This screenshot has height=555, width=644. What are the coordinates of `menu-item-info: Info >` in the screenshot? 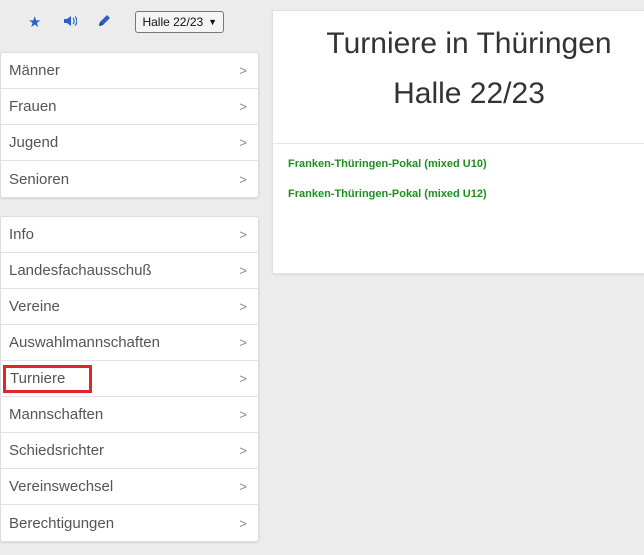 It's located at (129, 235).